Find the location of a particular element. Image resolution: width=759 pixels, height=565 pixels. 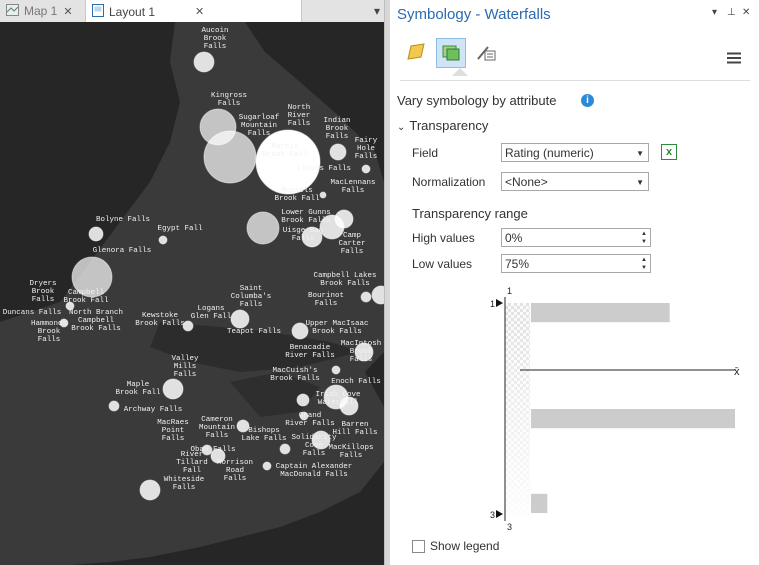

show-legend-checkbox: Show legend is located at coordinates (455, 546).